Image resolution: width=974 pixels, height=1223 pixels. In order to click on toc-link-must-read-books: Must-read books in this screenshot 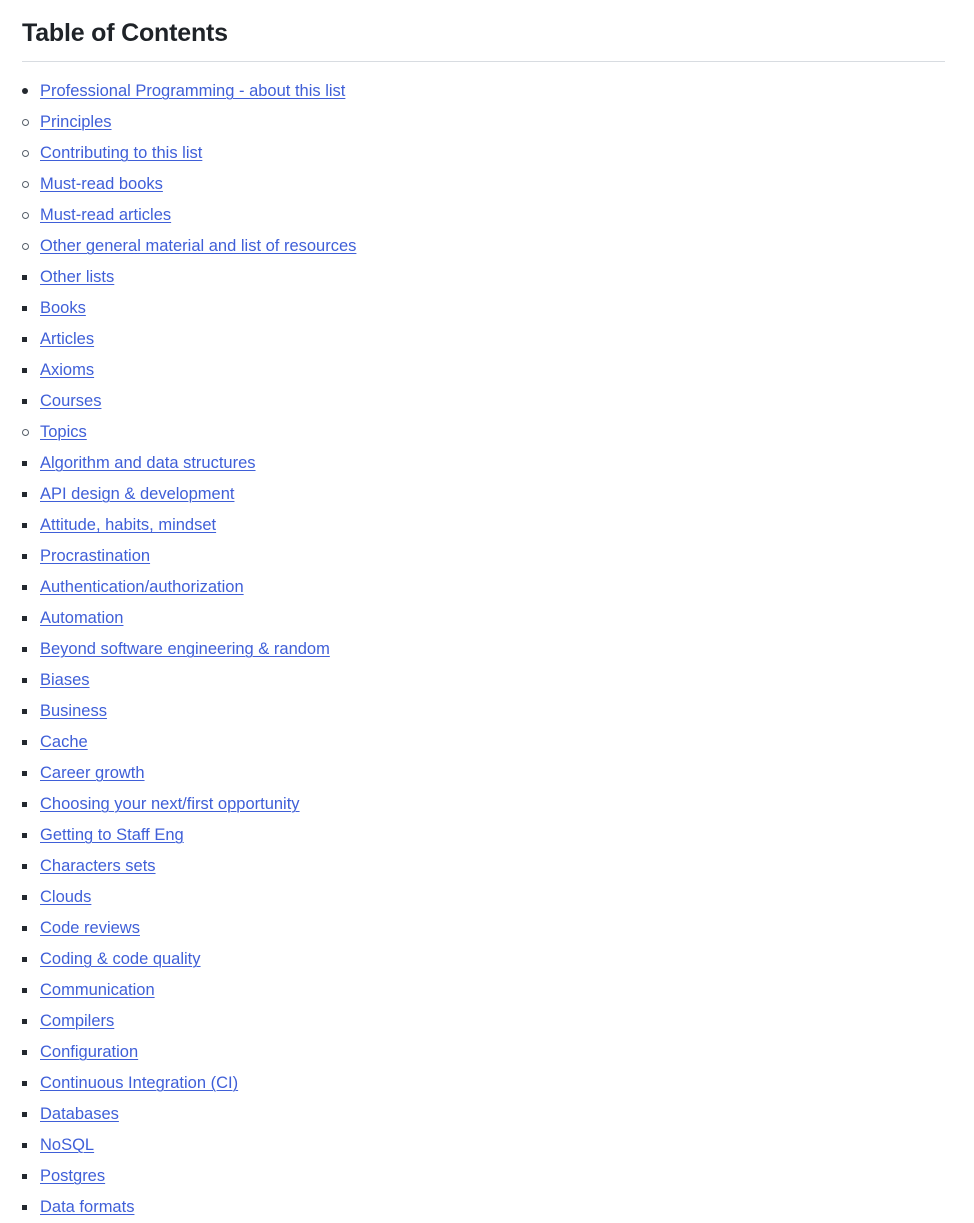, I will do `click(101, 184)`.